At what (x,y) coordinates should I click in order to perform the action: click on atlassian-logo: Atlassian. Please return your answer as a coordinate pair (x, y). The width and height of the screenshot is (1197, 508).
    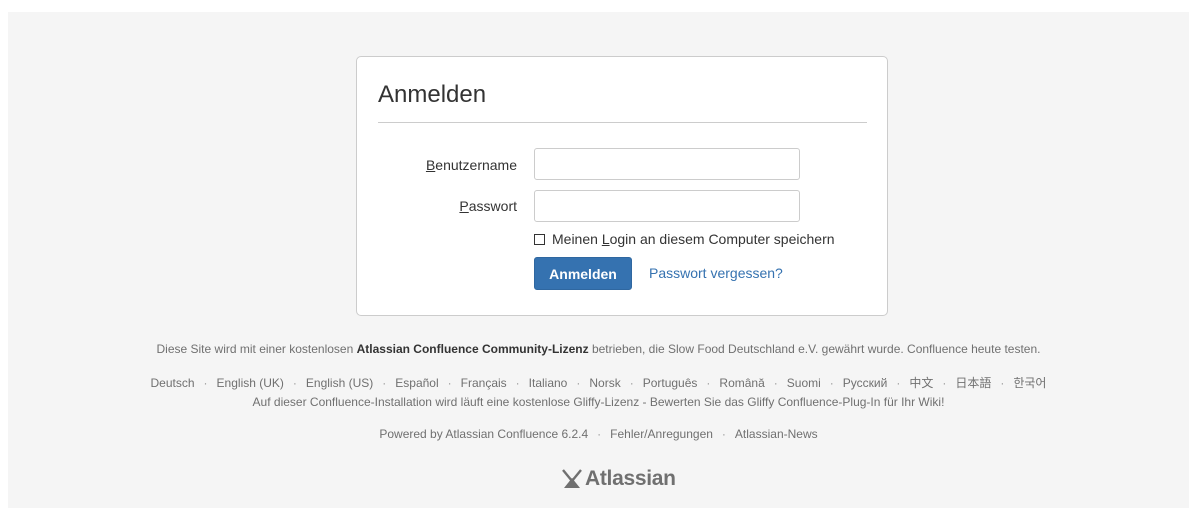
    Looking at the image, I should click on (618, 479).